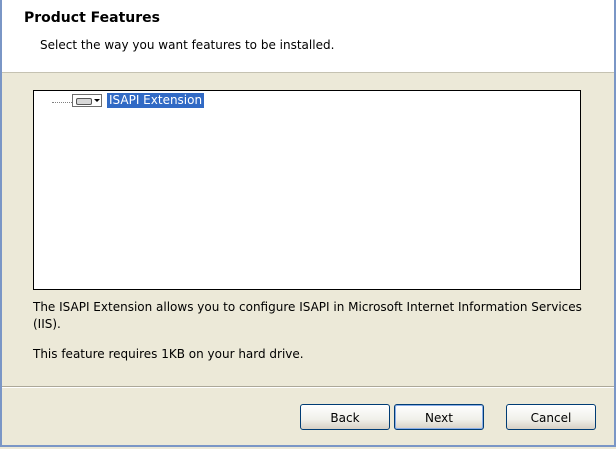  I want to click on tree-connector-line, so click(62, 102).